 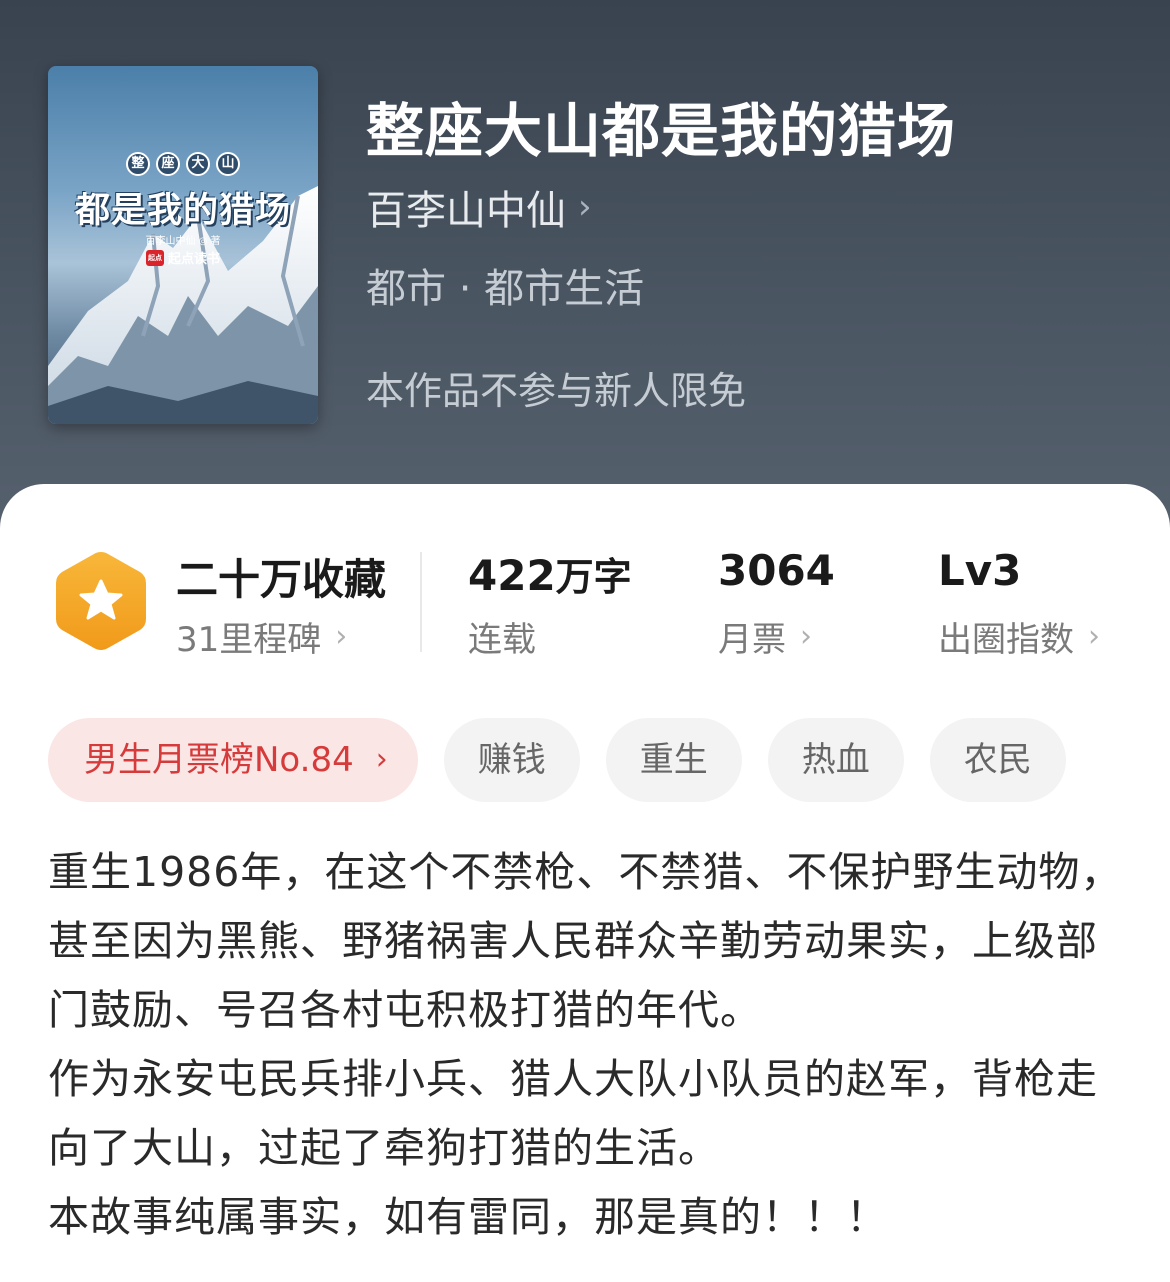 What do you see at coordinates (505, 289) in the screenshot?
I see `book-category: 都市 · 都市生活` at bounding box center [505, 289].